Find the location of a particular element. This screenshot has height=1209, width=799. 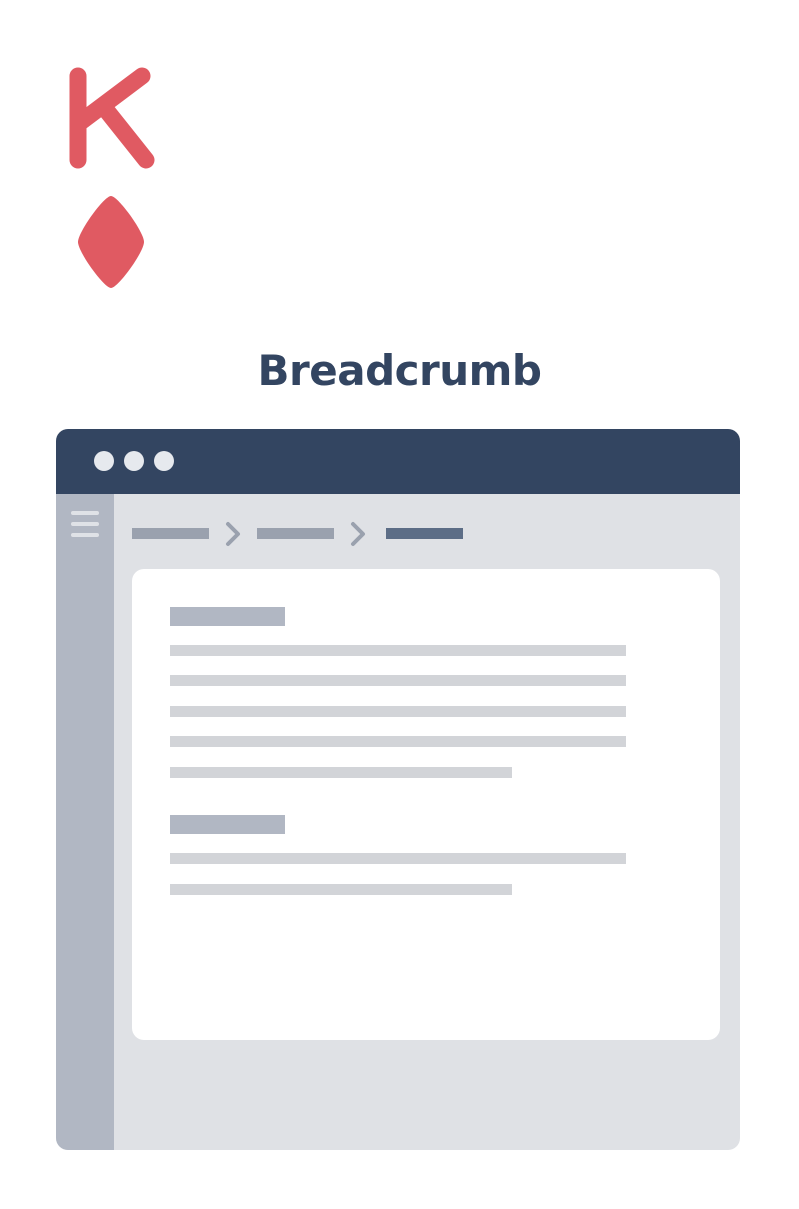

card-rank-k-icon is located at coordinates (112, 118).